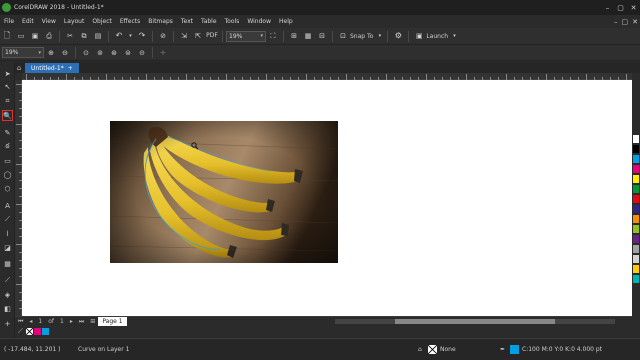  Describe the element at coordinates (35, 36) in the screenshot. I see `save-icon: ▣` at that location.